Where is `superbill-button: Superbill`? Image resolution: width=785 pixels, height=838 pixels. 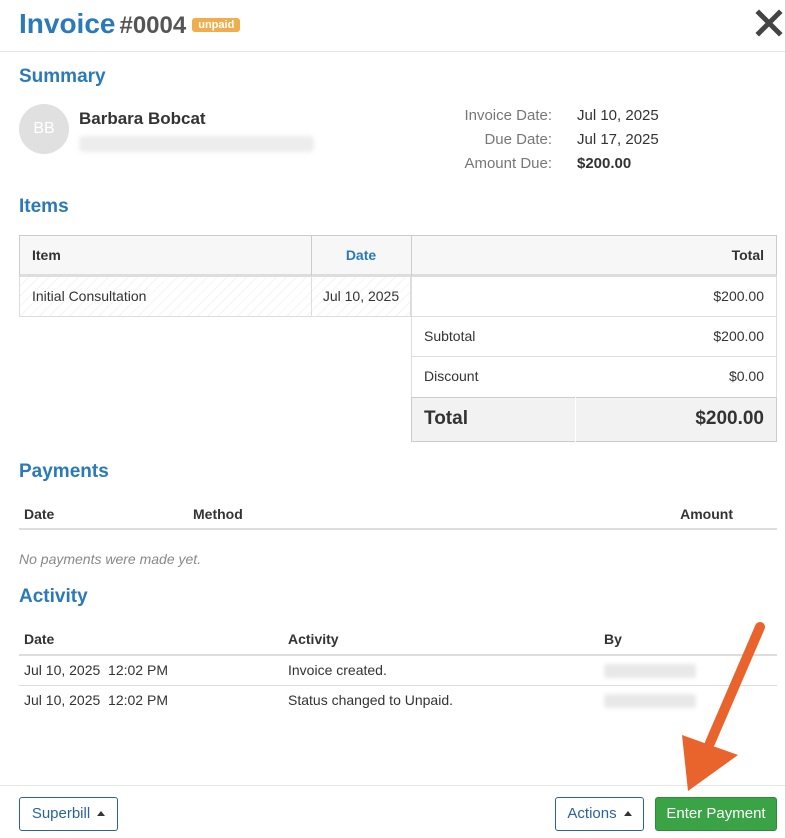 superbill-button: Superbill is located at coordinates (68, 814).